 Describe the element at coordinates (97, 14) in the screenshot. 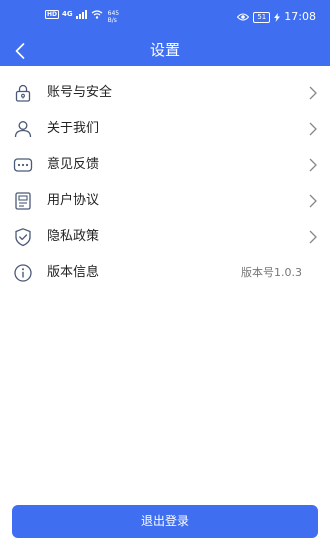

I see `wifi-icon` at that location.